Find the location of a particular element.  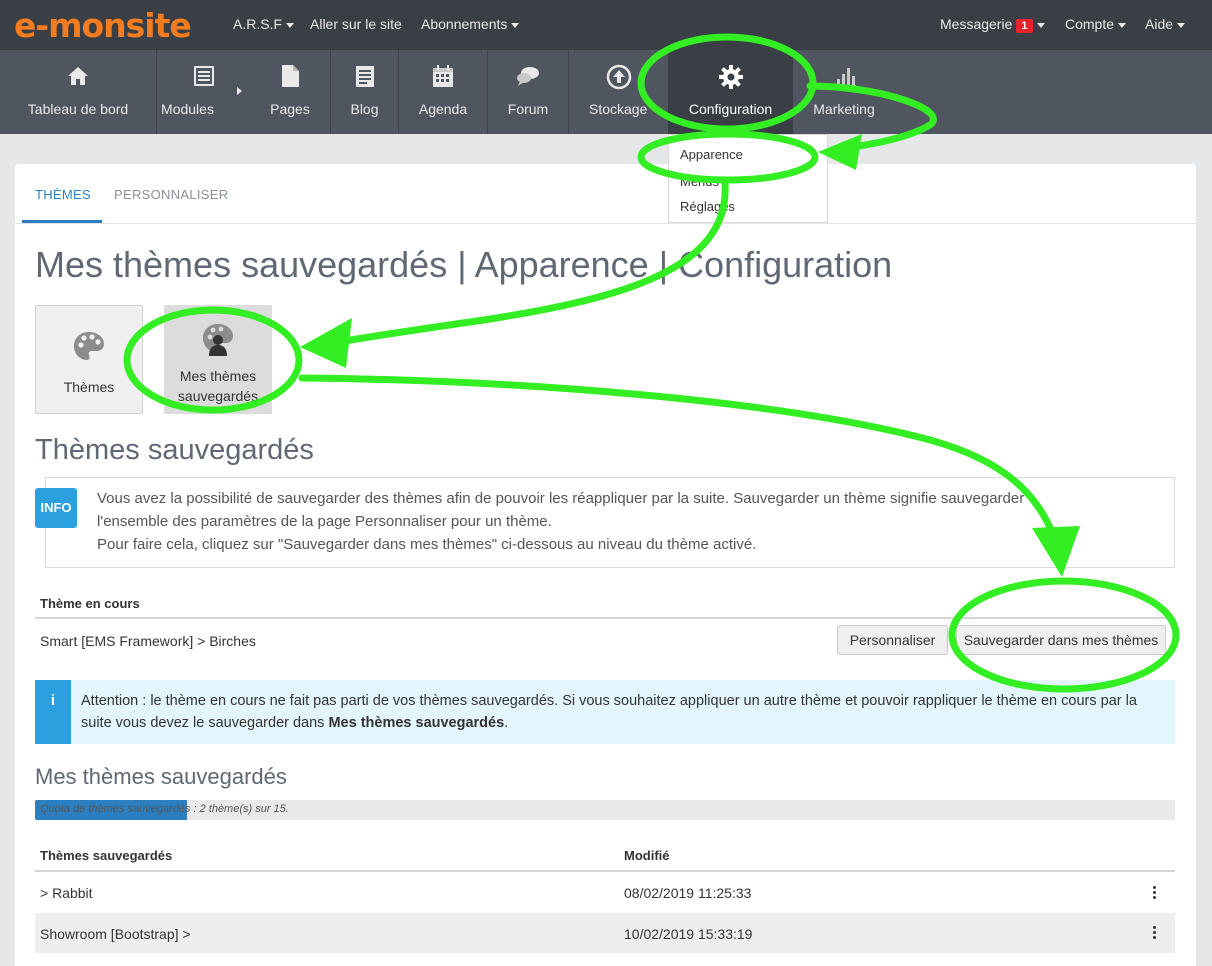

configuration-dropdown: Apparence Menus Réglages is located at coordinates (748, 178).